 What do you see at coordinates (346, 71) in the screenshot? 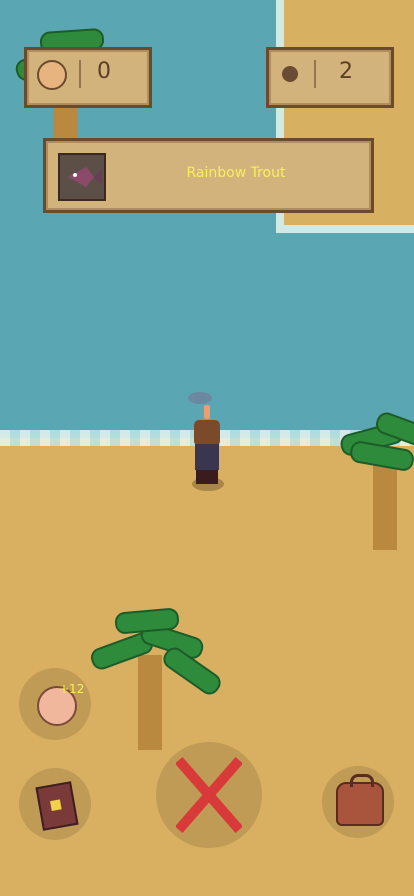
I see `coin-count: 2` at bounding box center [346, 71].